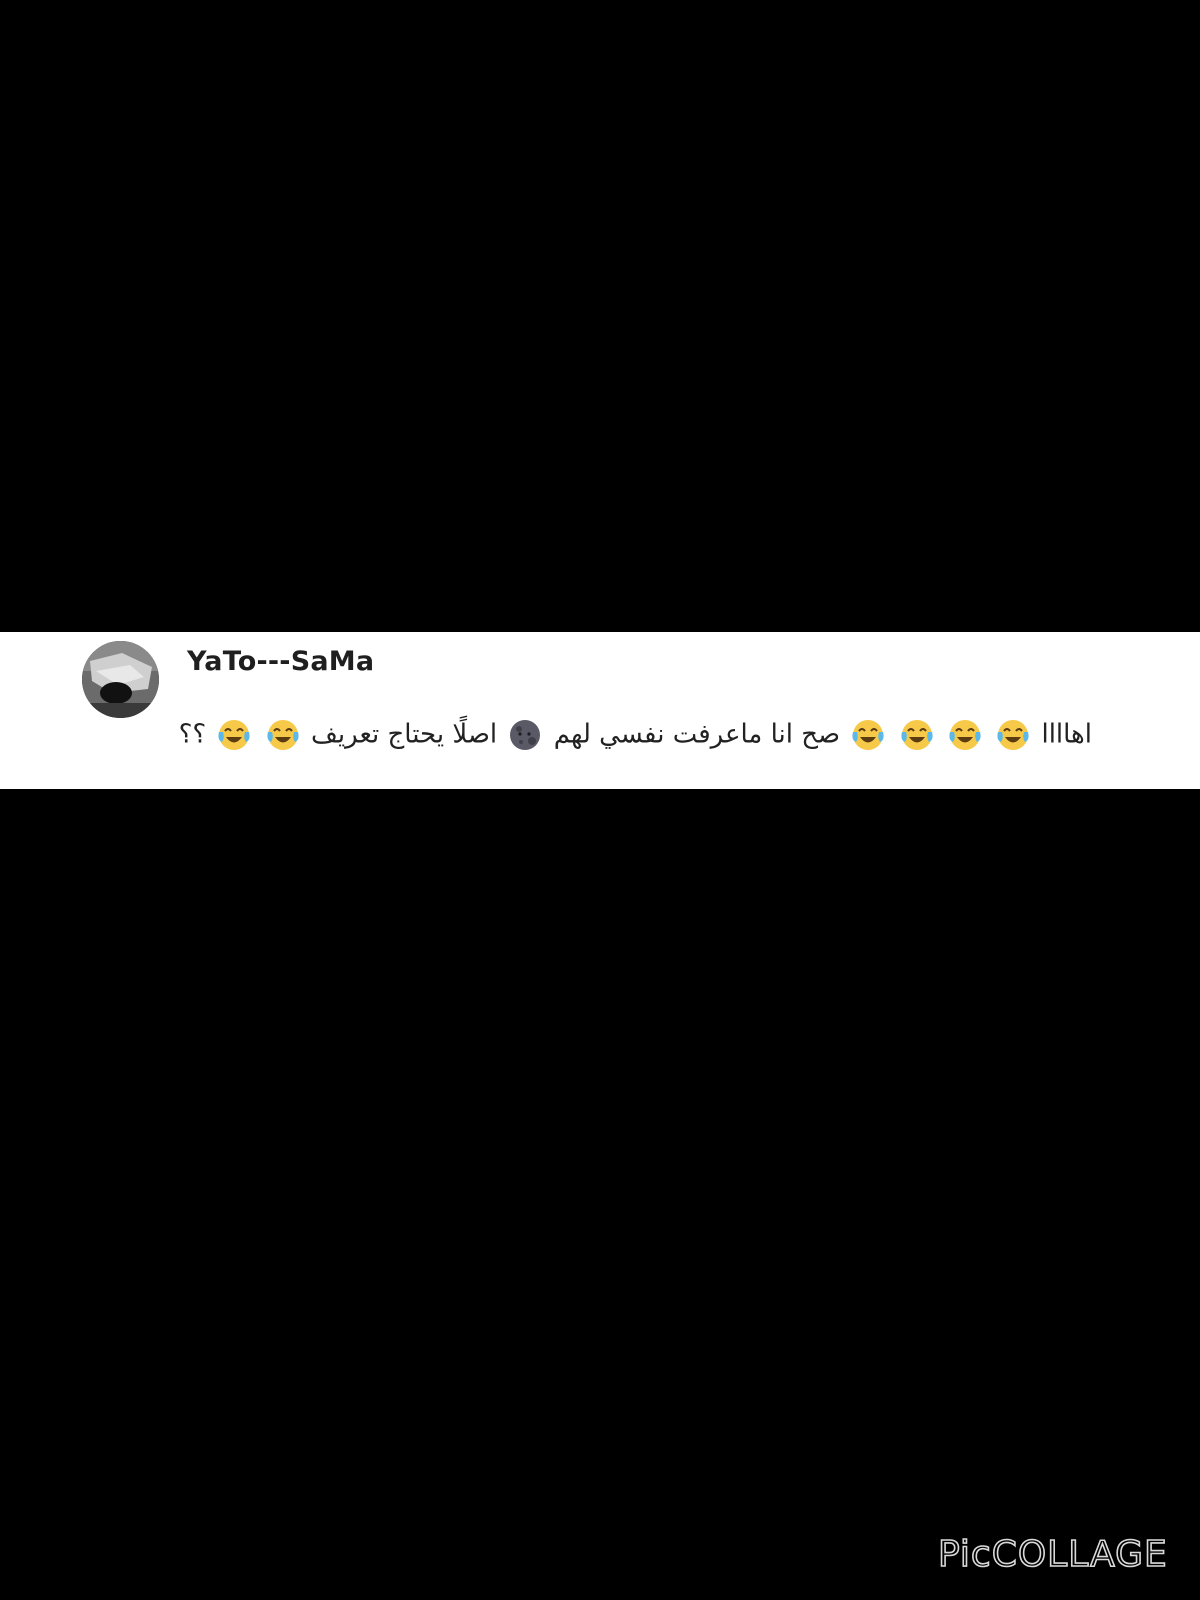  Describe the element at coordinates (1066, 734) in the screenshot. I see `comment-text-segment: اهاااا` at that location.